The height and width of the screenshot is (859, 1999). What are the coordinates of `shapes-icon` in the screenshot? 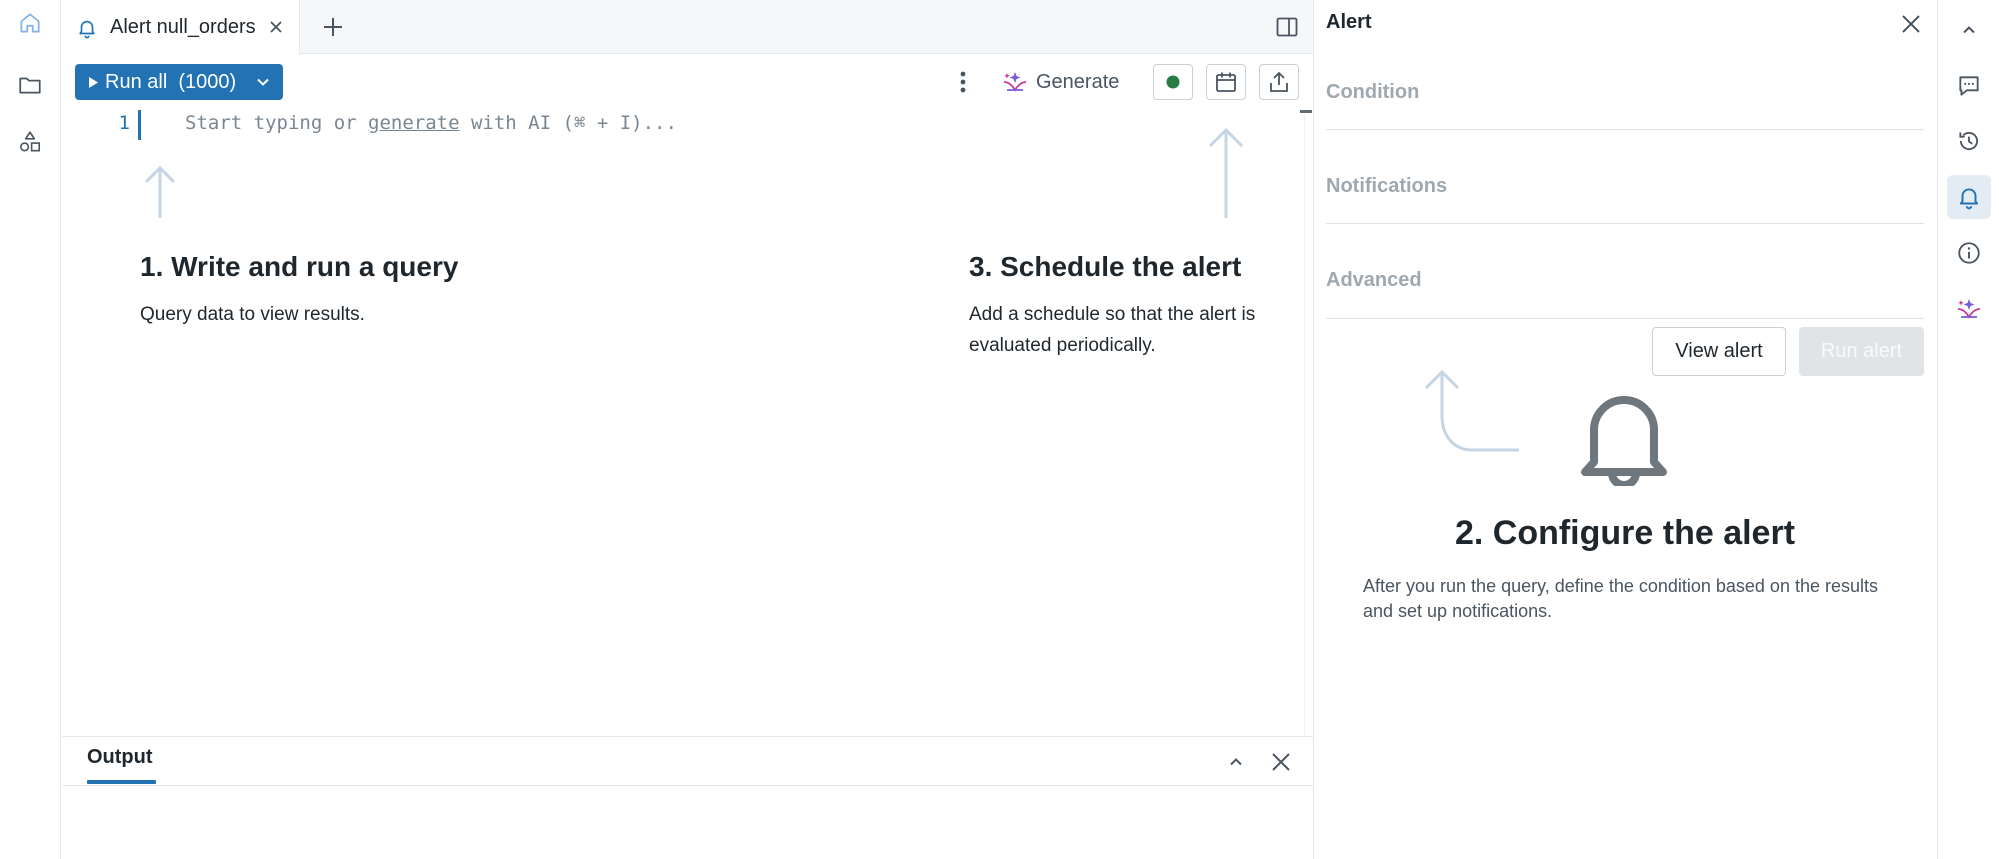 It's located at (30, 141).